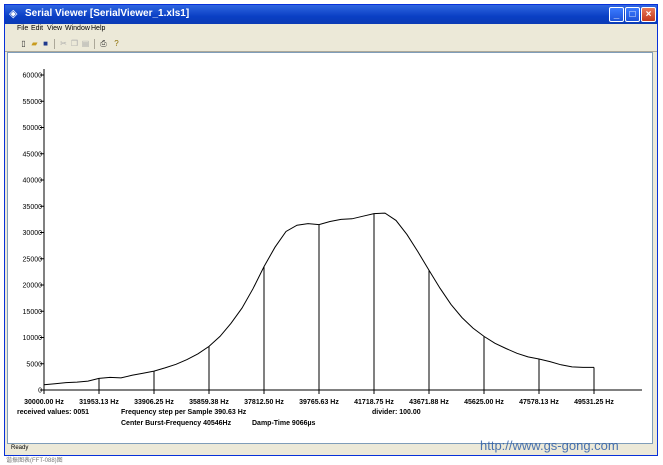  I want to click on maximize-button: □, so click(632, 14).